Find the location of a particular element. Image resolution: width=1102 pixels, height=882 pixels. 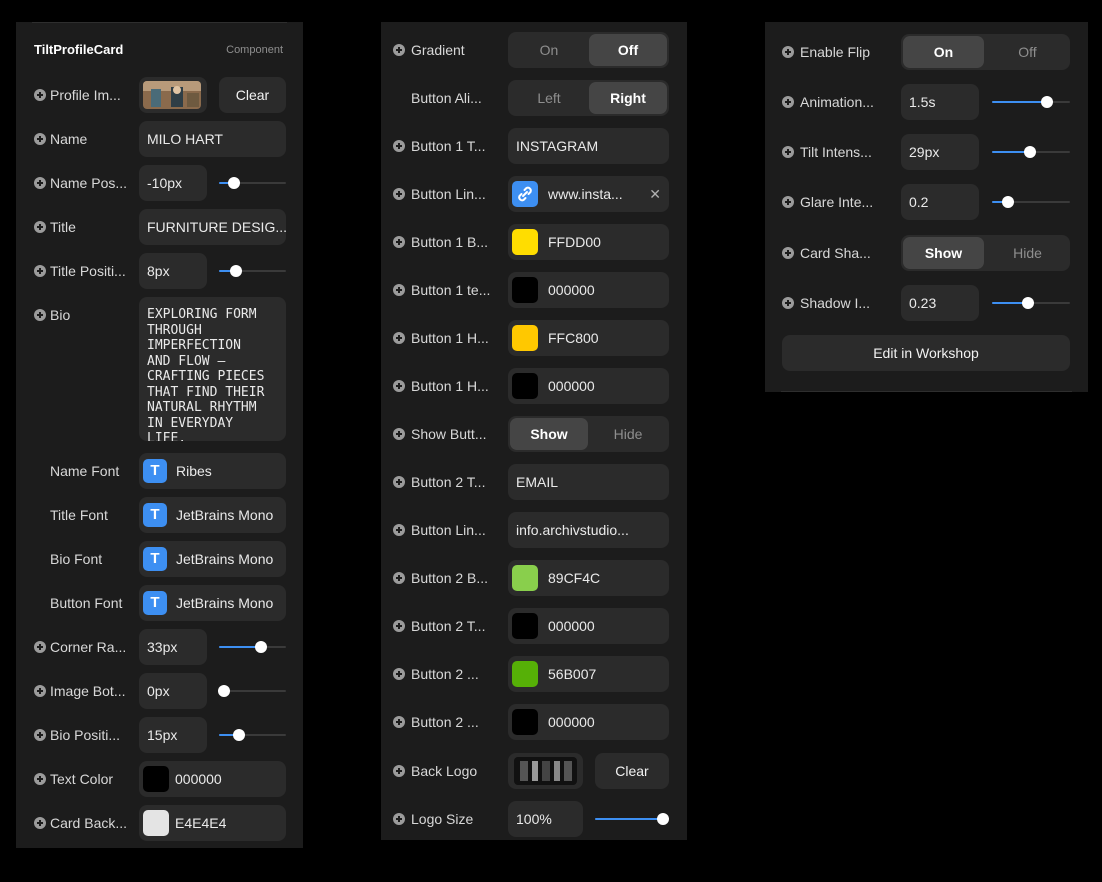

name-position-input: -10px is located at coordinates (173, 183).